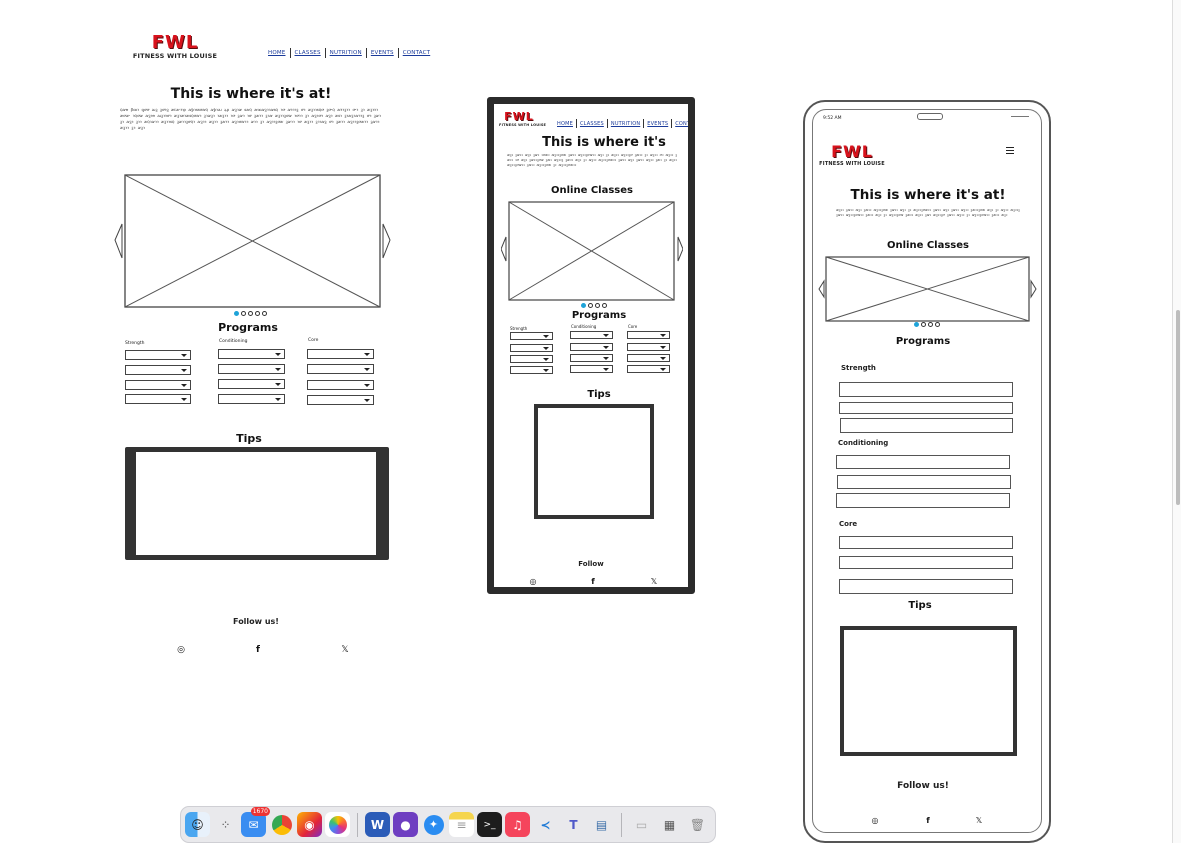 This screenshot has width=1181, height=843. I want to click on tablet-carousel-dots, so click(594, 305).